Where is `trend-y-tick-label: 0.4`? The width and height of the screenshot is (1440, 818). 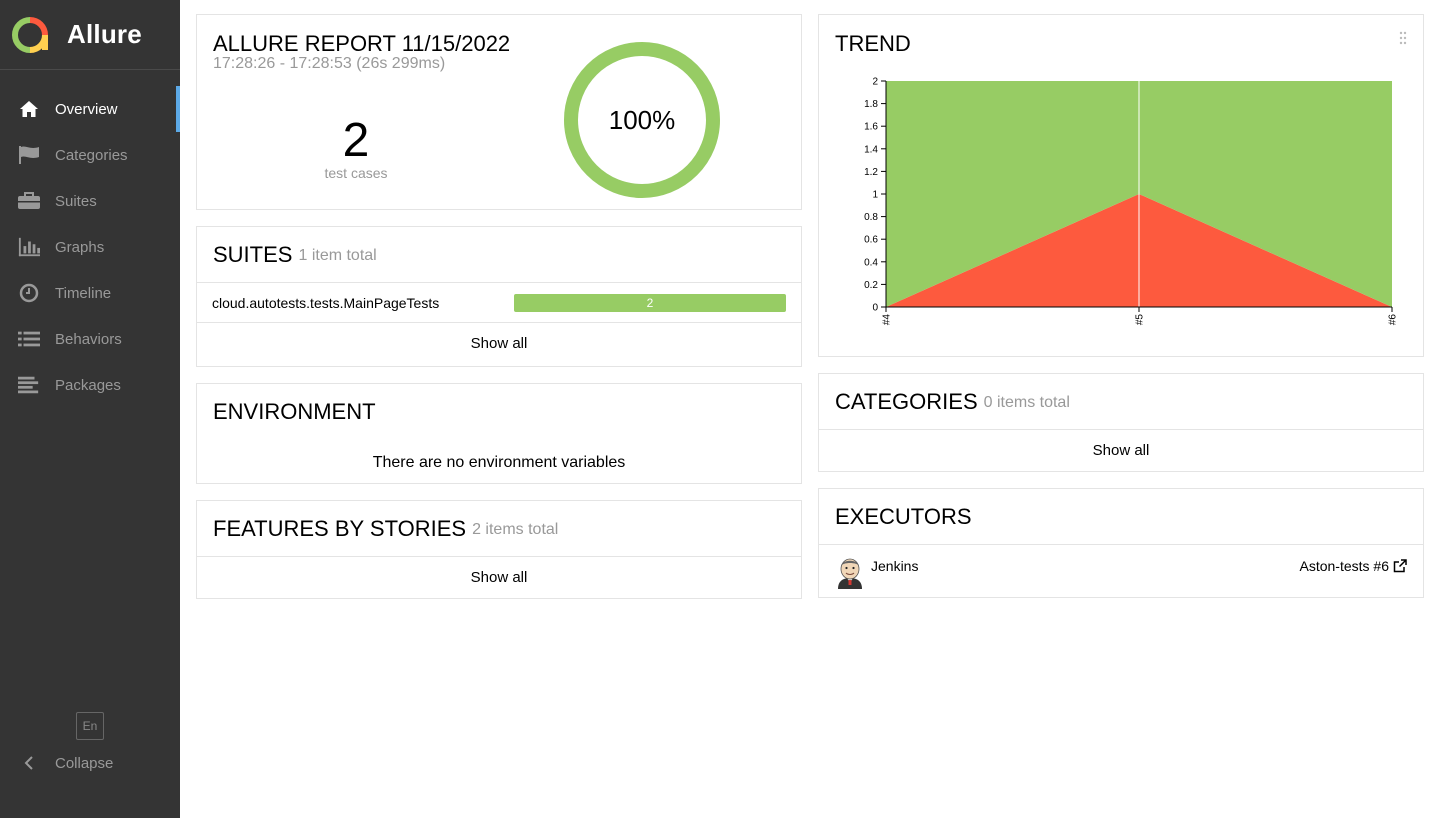
trend-y-tick-label: 0.4 is located at coordinates (871, 262).